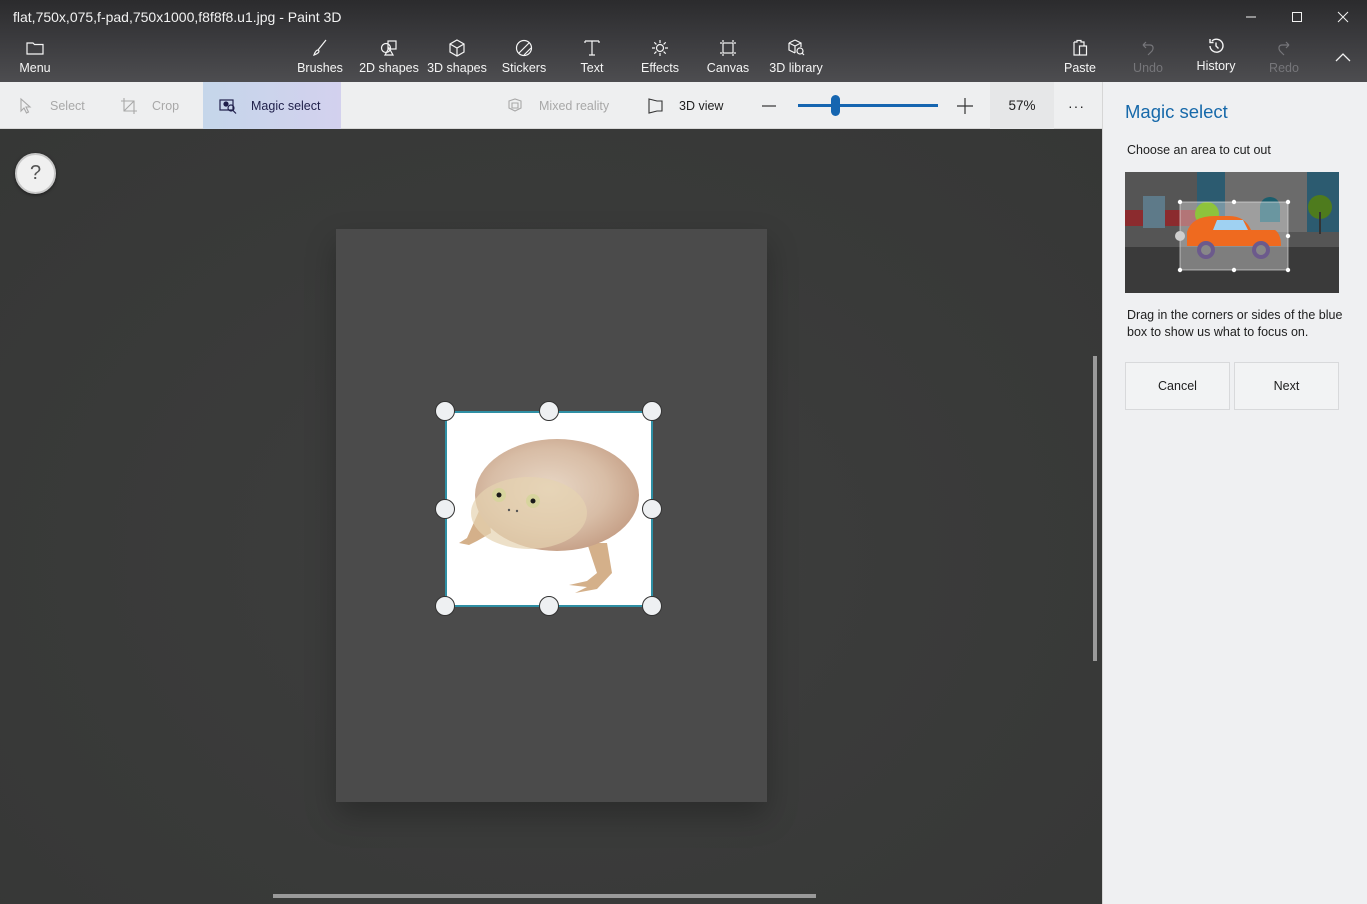 The width and height of the screenshot is (1367, 904). I want to click on close-icon, so click(1343, 17).